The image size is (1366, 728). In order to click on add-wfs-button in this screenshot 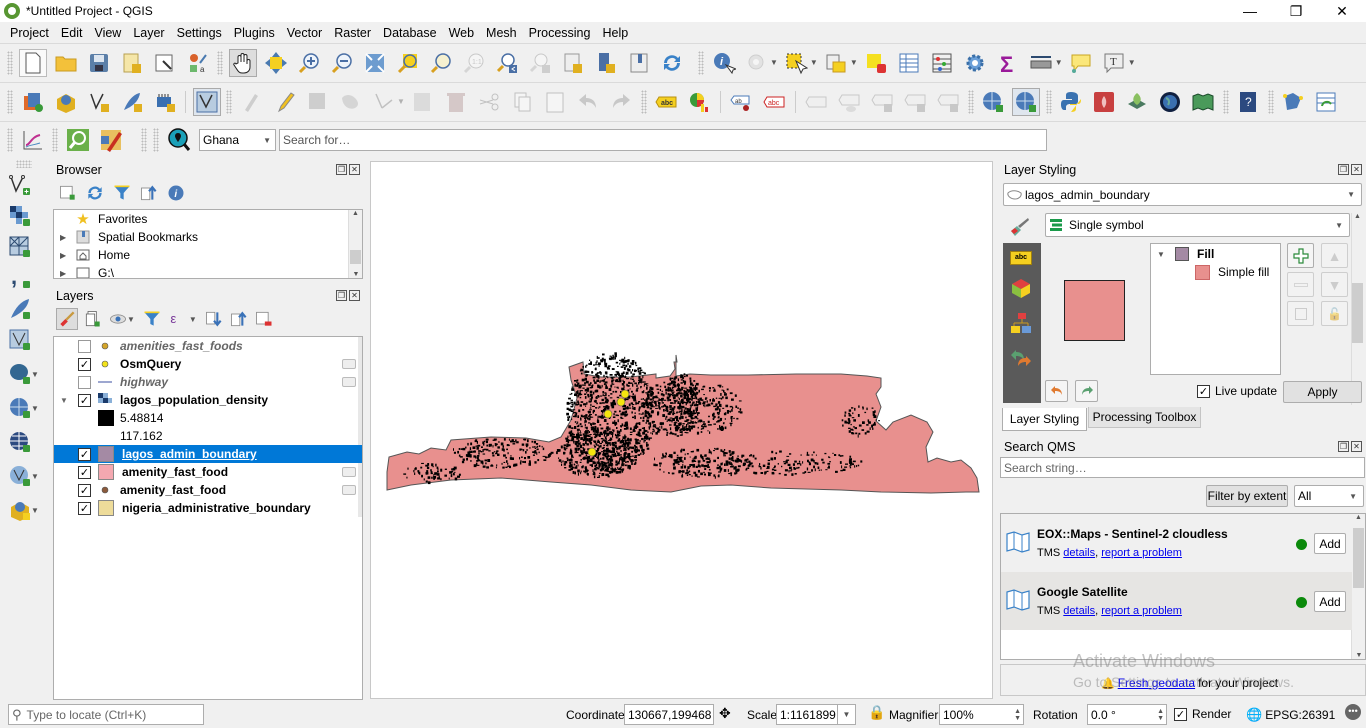, I will do `click(20, 476)`.